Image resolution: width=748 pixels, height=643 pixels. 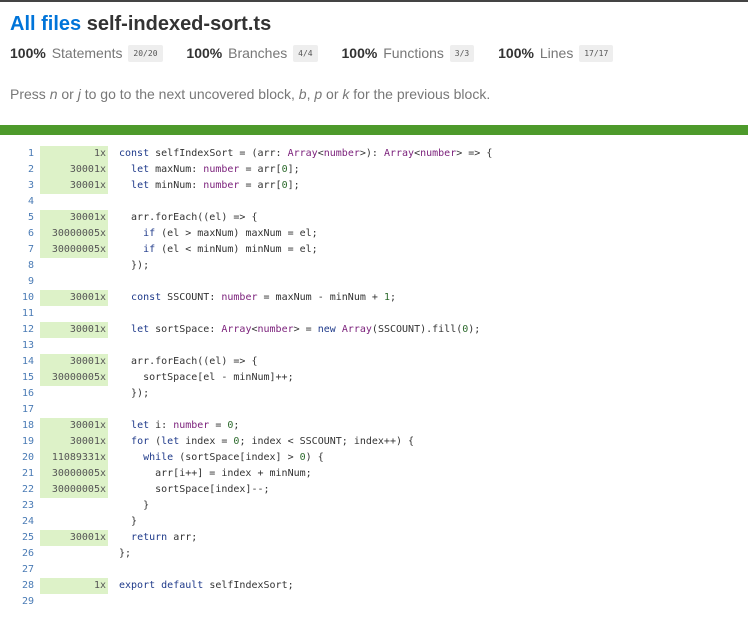 I want to click on file-name: self-indexed-sort.ts, so click(x=179, y=24).